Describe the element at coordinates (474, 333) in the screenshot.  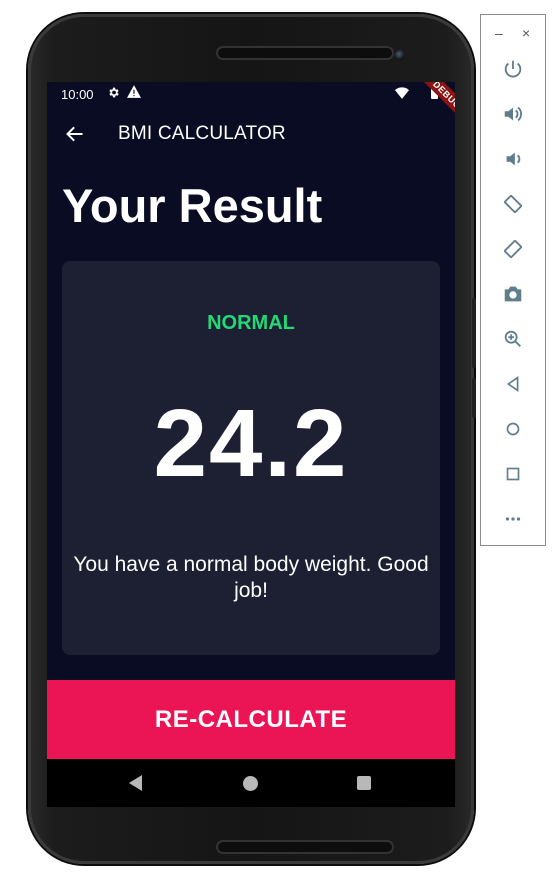
I see `side-power-button` at that location.